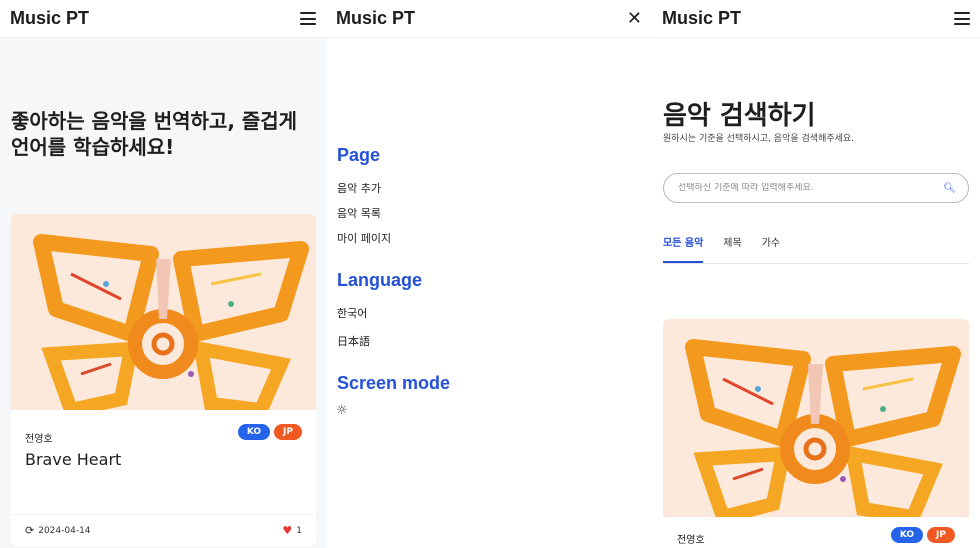  Describe the element at coordinates (353, 341) in the screenshot. I see `nav-item-japanese: 日本語` at that location.